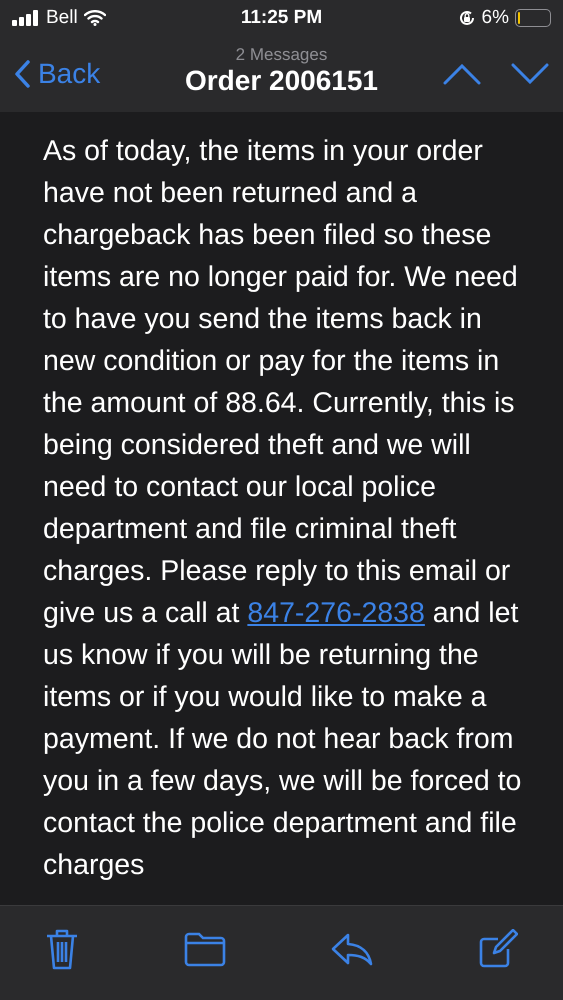 Image resolution: width=563 pixels, height=1000 pixels. Describe the element at coordinates (462, 74) in the screenshot. I see `previous-message-button` at that location.